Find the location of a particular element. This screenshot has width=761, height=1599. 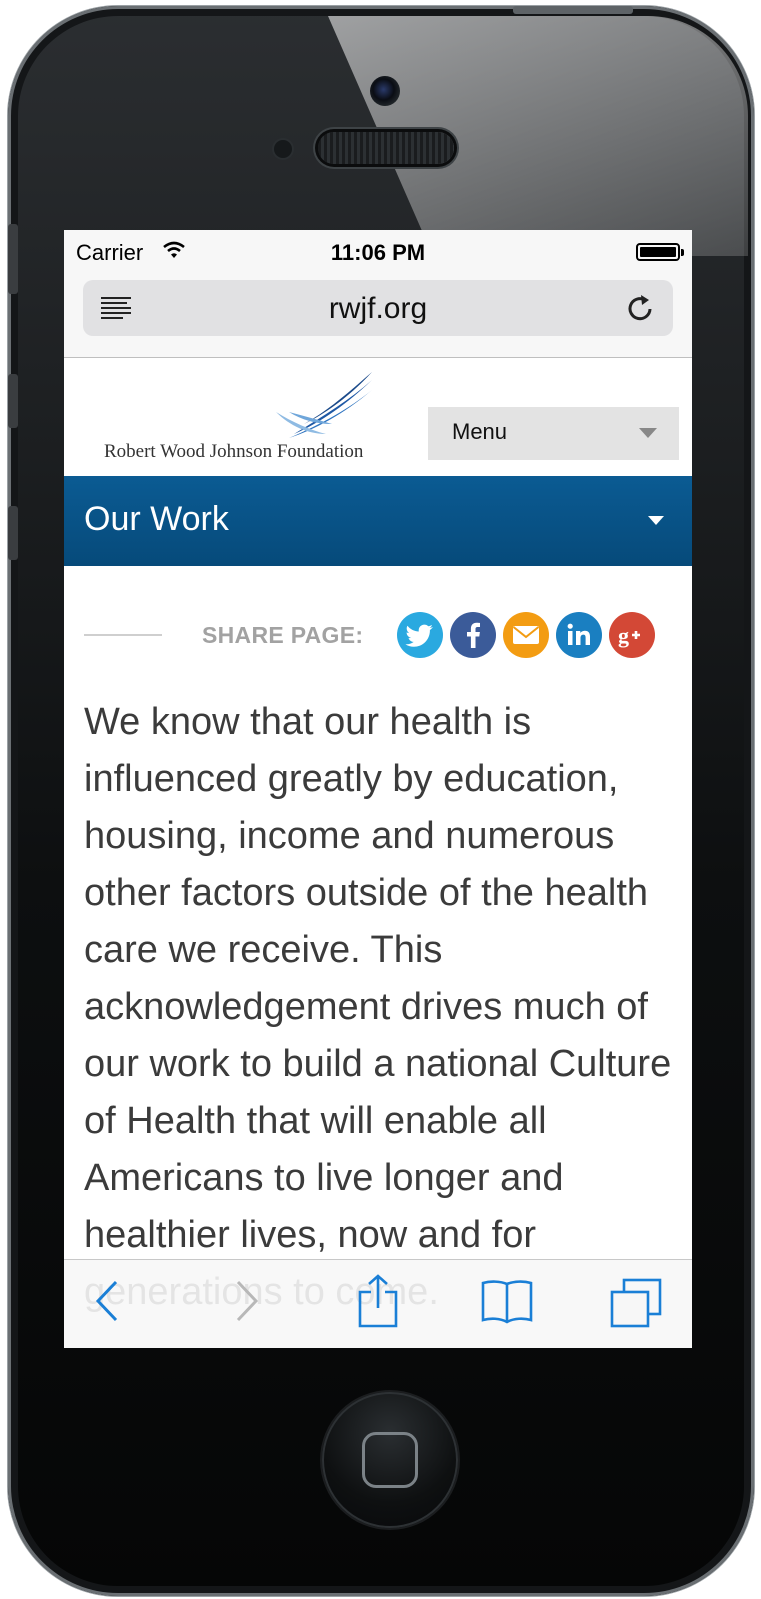

menu-dropdown: Menu is located at coordinates (553, 433).